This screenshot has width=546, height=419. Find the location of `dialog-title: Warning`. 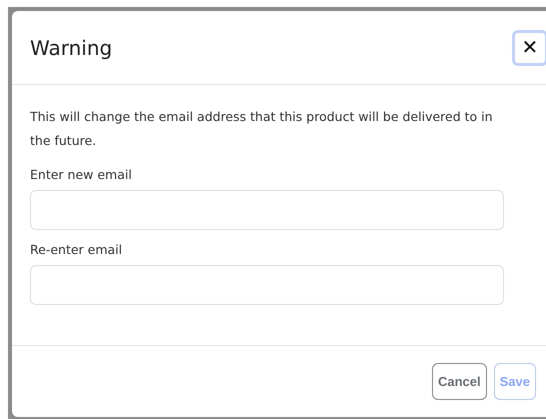

dialog-title: Warning is located at coordinates (71, 48).